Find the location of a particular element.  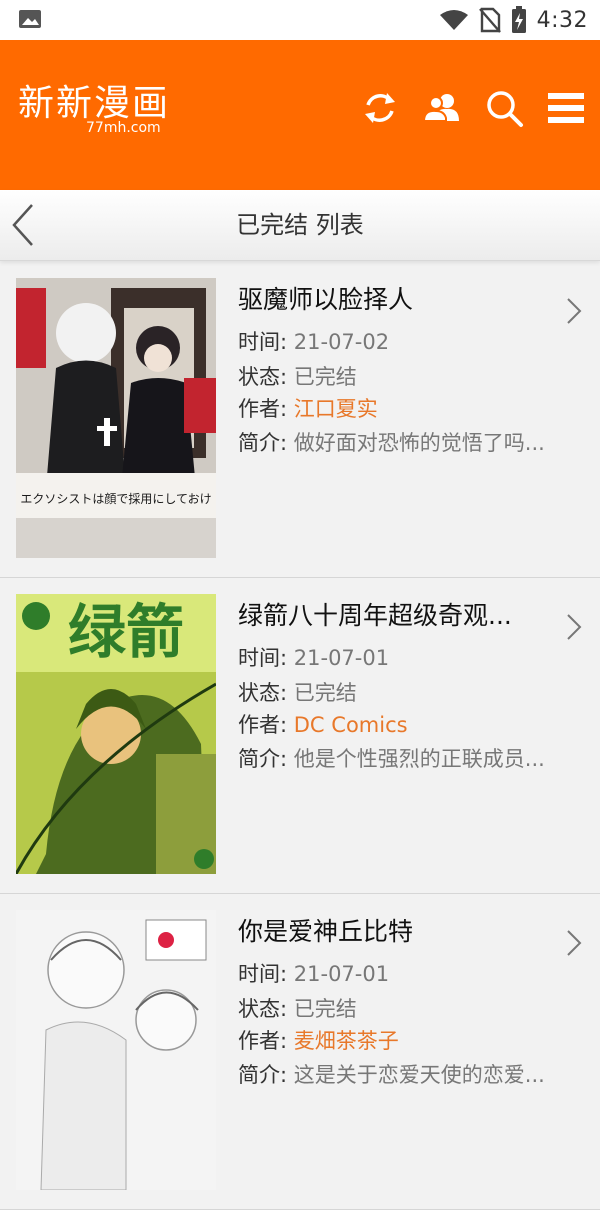

cover-title-text: 绿箭 is located at coordinates (126, 632).